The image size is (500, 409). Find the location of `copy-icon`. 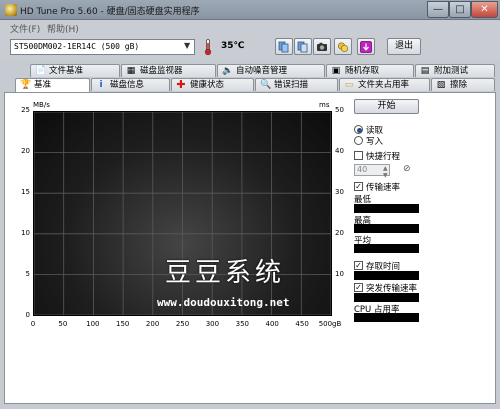

copy-icon is located at coordinates (283, 47).